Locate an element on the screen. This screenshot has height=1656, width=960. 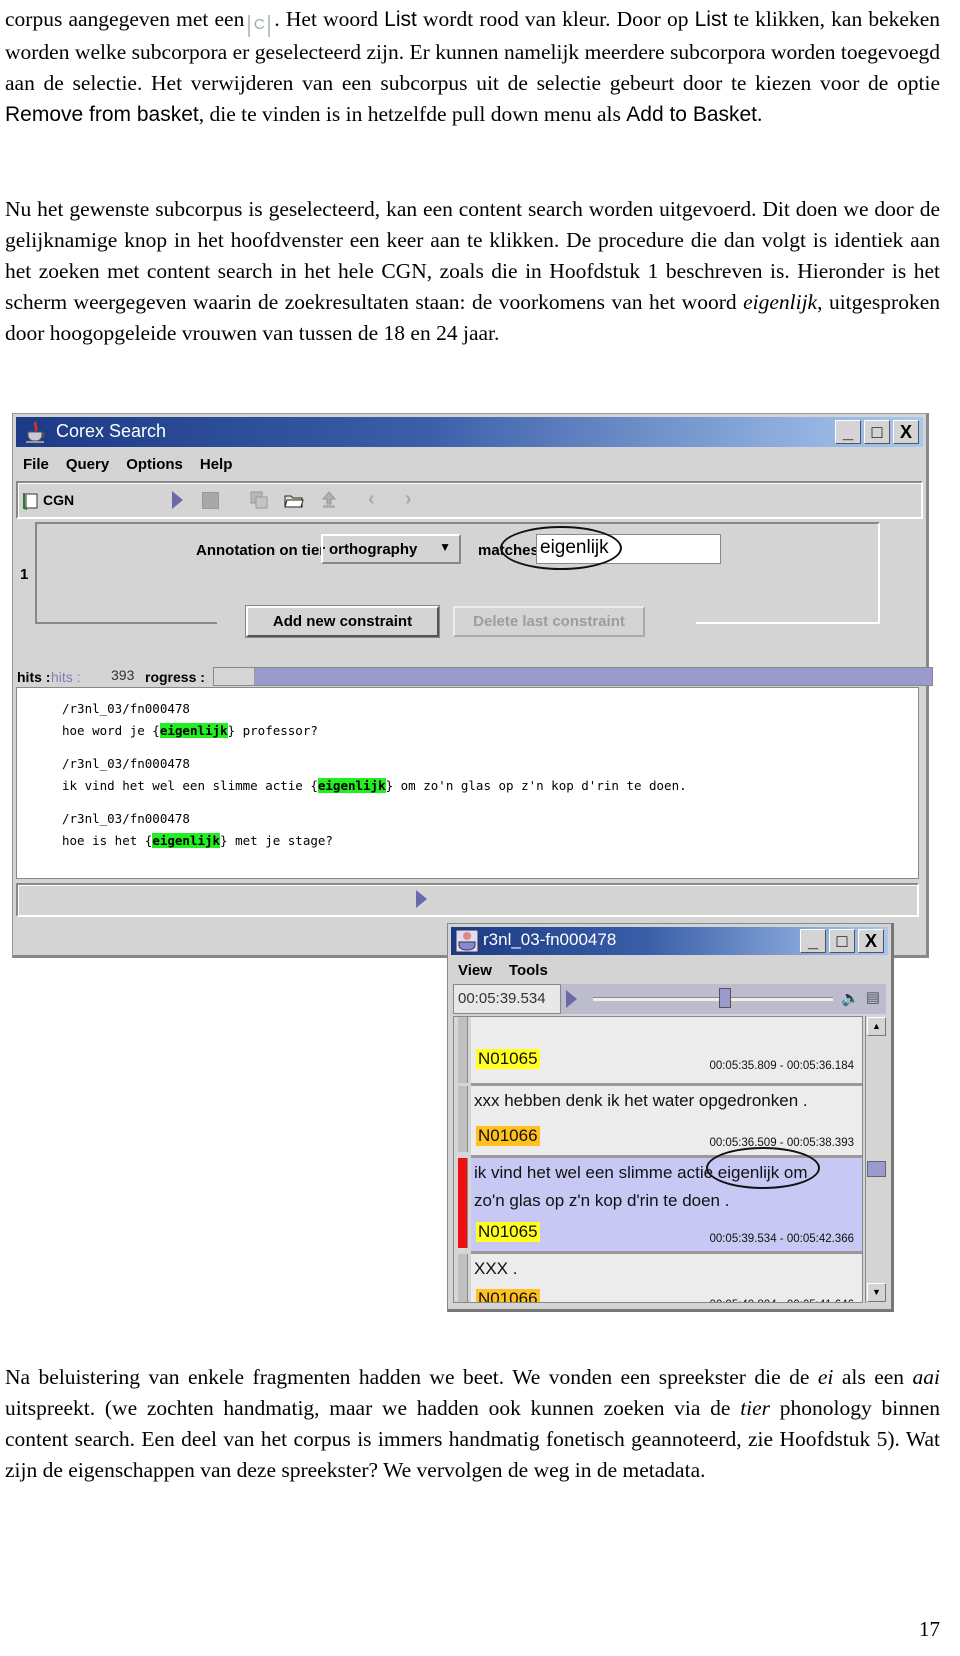
playback-slider is located at coordinates (713, 999).